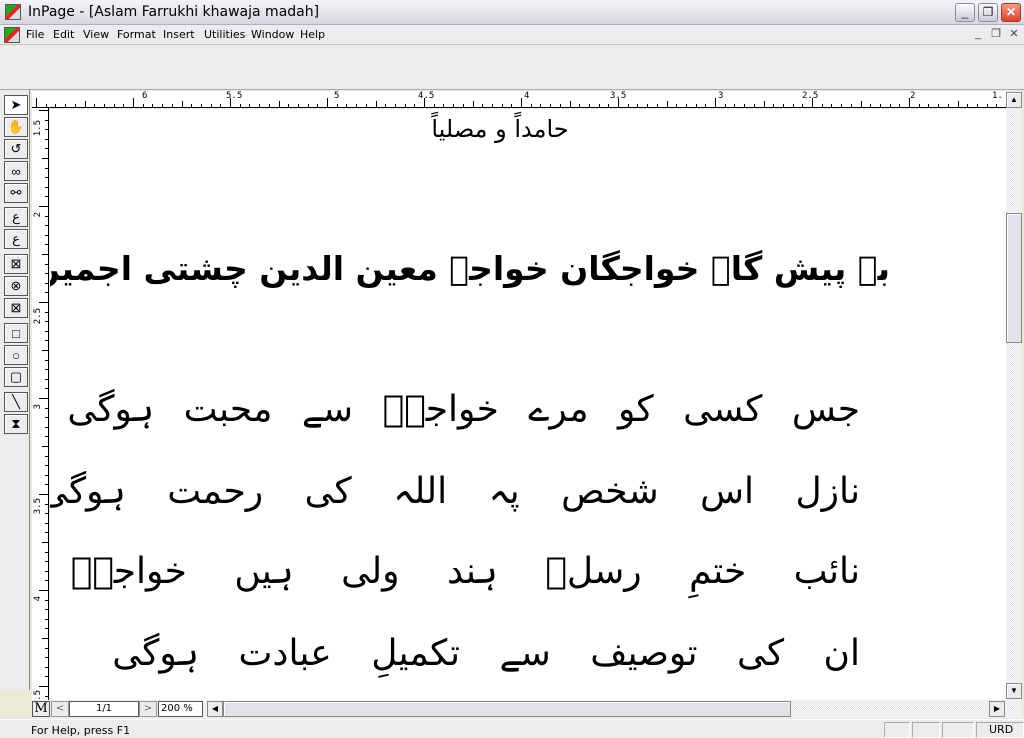 This screenshot has width=1024, height=738. What do you see at coordinates (180, 709) in the screenshot?
I see `zoom-field: 200 %` at bounding box center [180, 709].